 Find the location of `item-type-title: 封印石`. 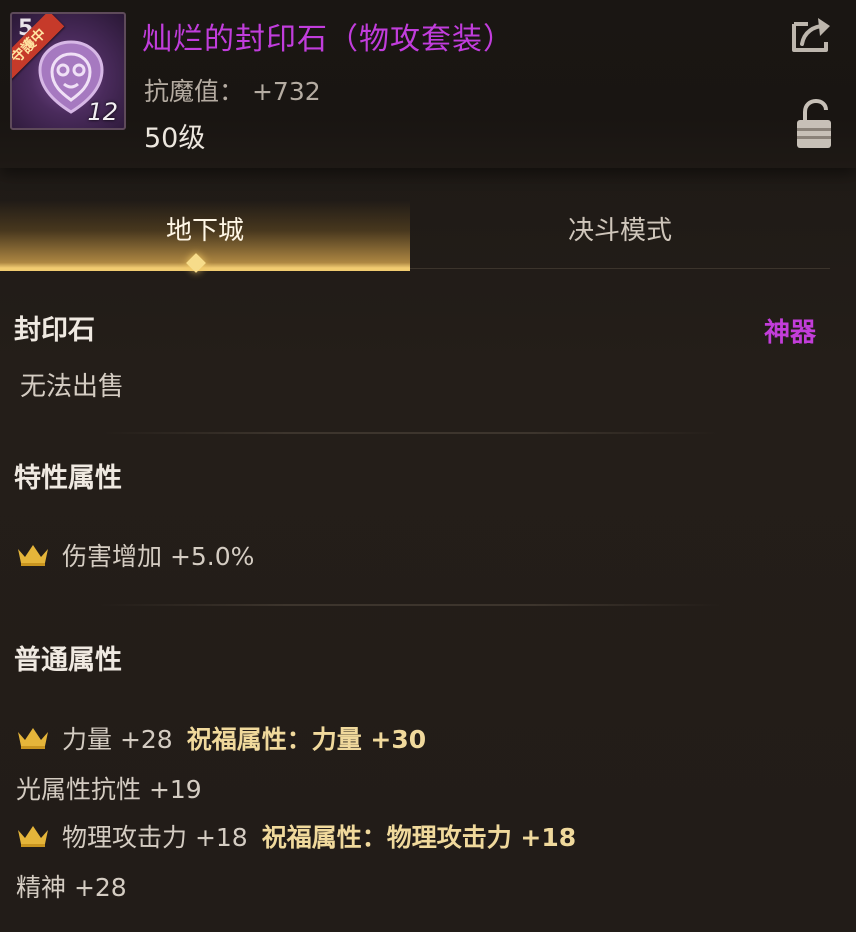

item-type-title: 封印石 is located at coordinates (54, 330).